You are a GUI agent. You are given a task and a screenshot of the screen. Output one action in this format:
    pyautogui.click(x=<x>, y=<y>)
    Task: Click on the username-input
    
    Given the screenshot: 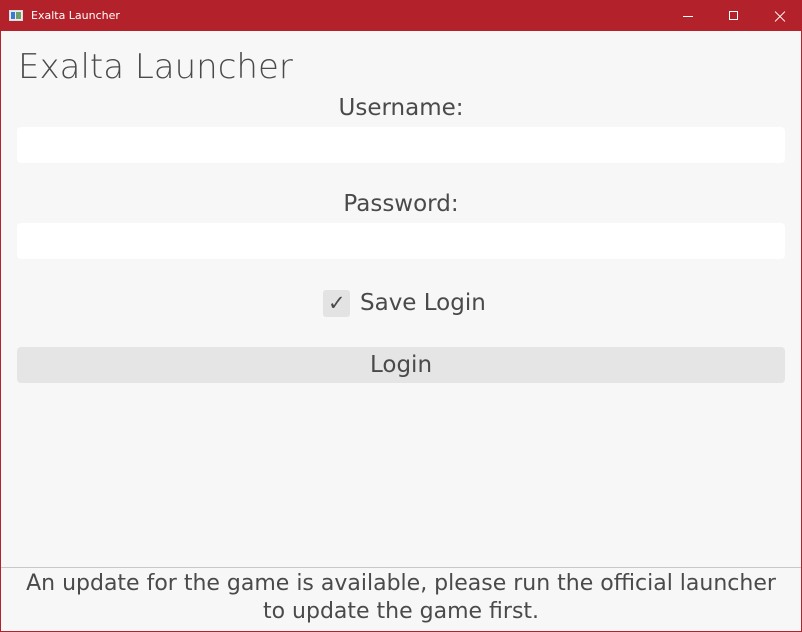 What is the action you would take?
    pyautogui.click(x=401, y=145)
    